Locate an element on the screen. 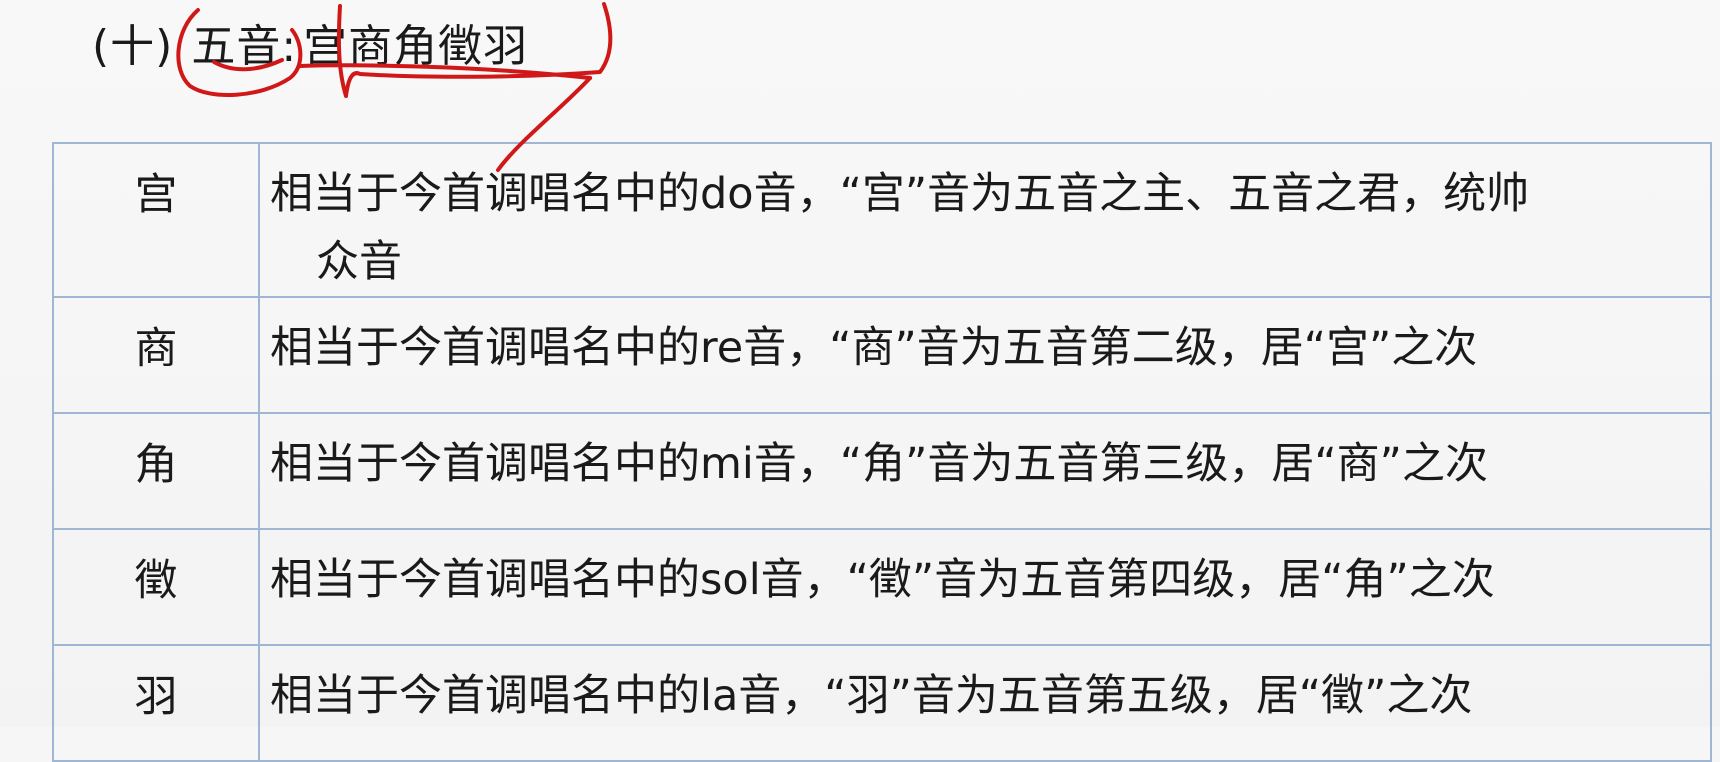  five-notes-list: 宫商角徵羽 is located at coordinates (416, 46).